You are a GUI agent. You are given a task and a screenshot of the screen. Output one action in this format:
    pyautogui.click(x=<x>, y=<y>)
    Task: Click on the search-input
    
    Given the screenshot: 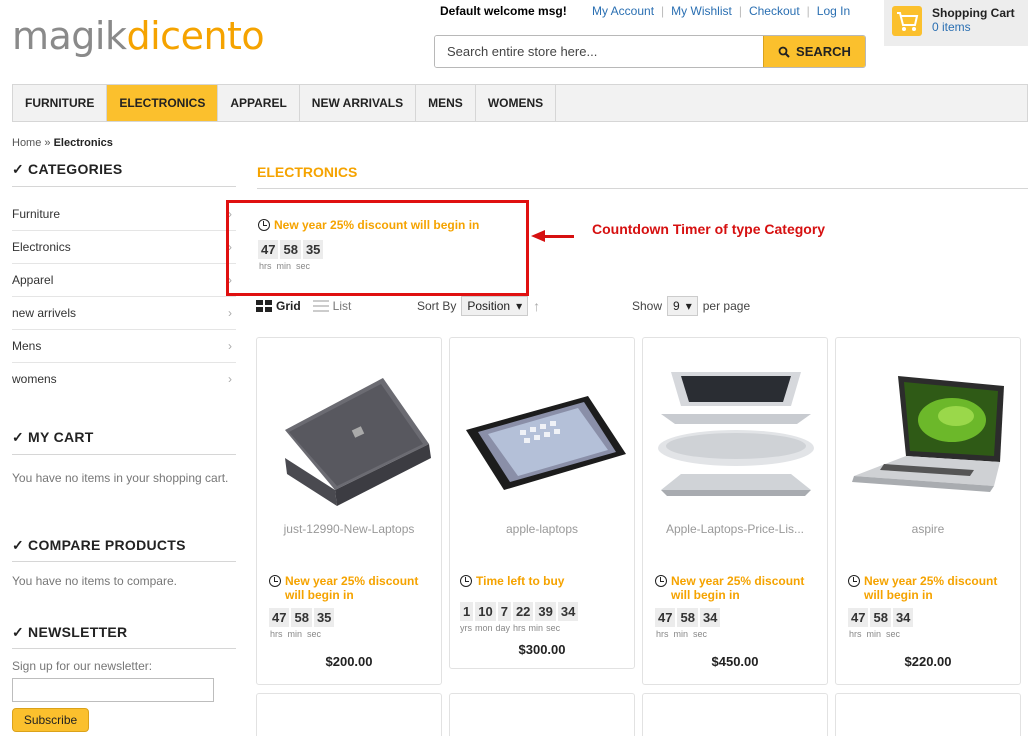 What is the action you would take?
    pyautogui.click(x=599, y=51)
    